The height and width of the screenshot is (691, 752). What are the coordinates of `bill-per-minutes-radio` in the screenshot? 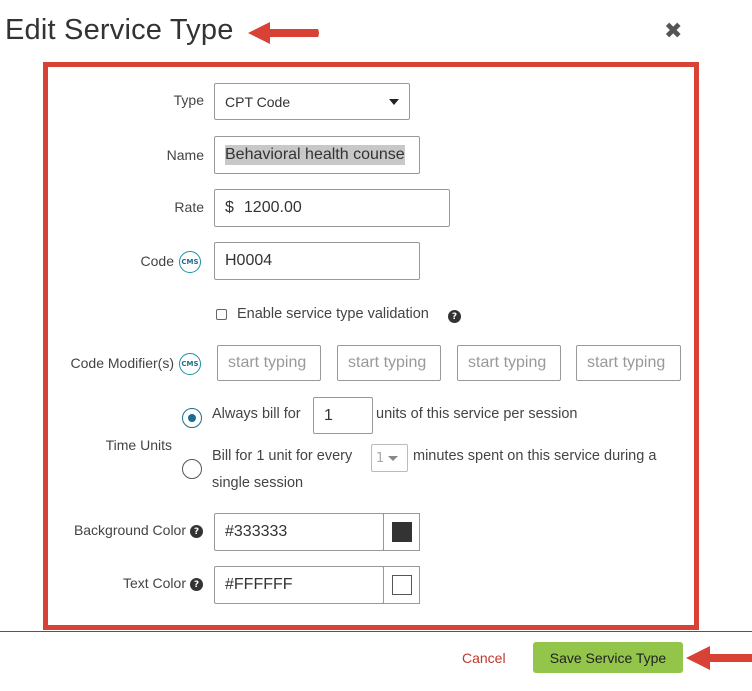 It's located at (192, 469).